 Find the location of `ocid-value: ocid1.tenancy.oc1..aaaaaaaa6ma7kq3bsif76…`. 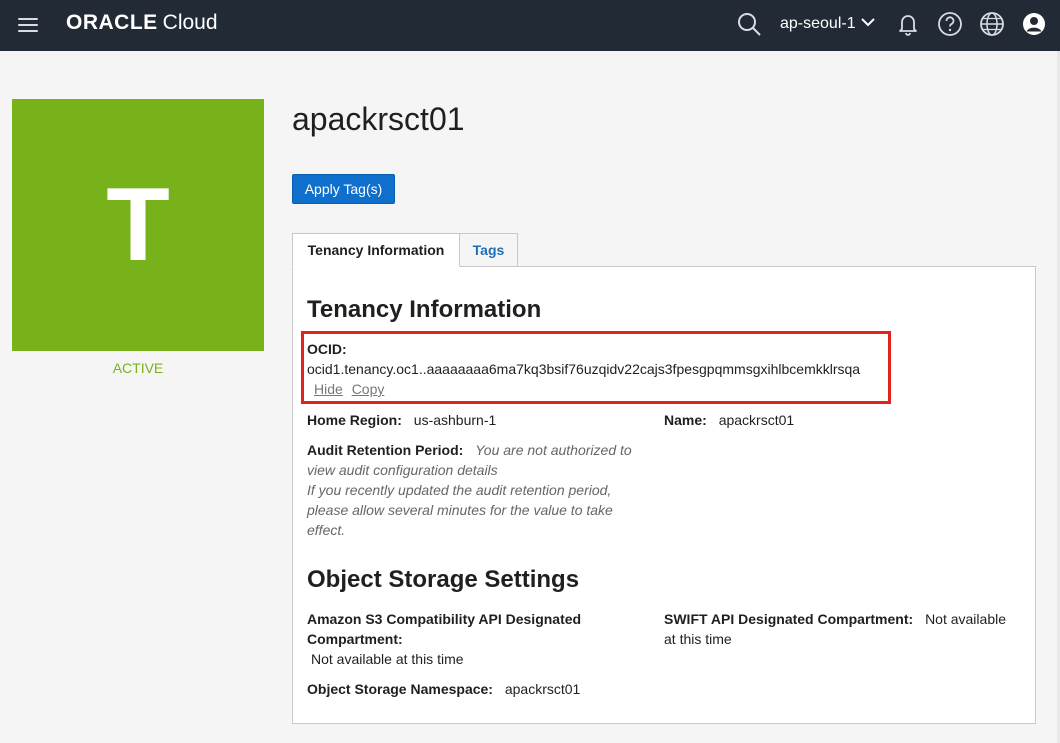

ocid-value: ocid1.tenancy.oc1..aaaaaaaa6ma7kq3bsif76… is located at coordinates (584, 369).